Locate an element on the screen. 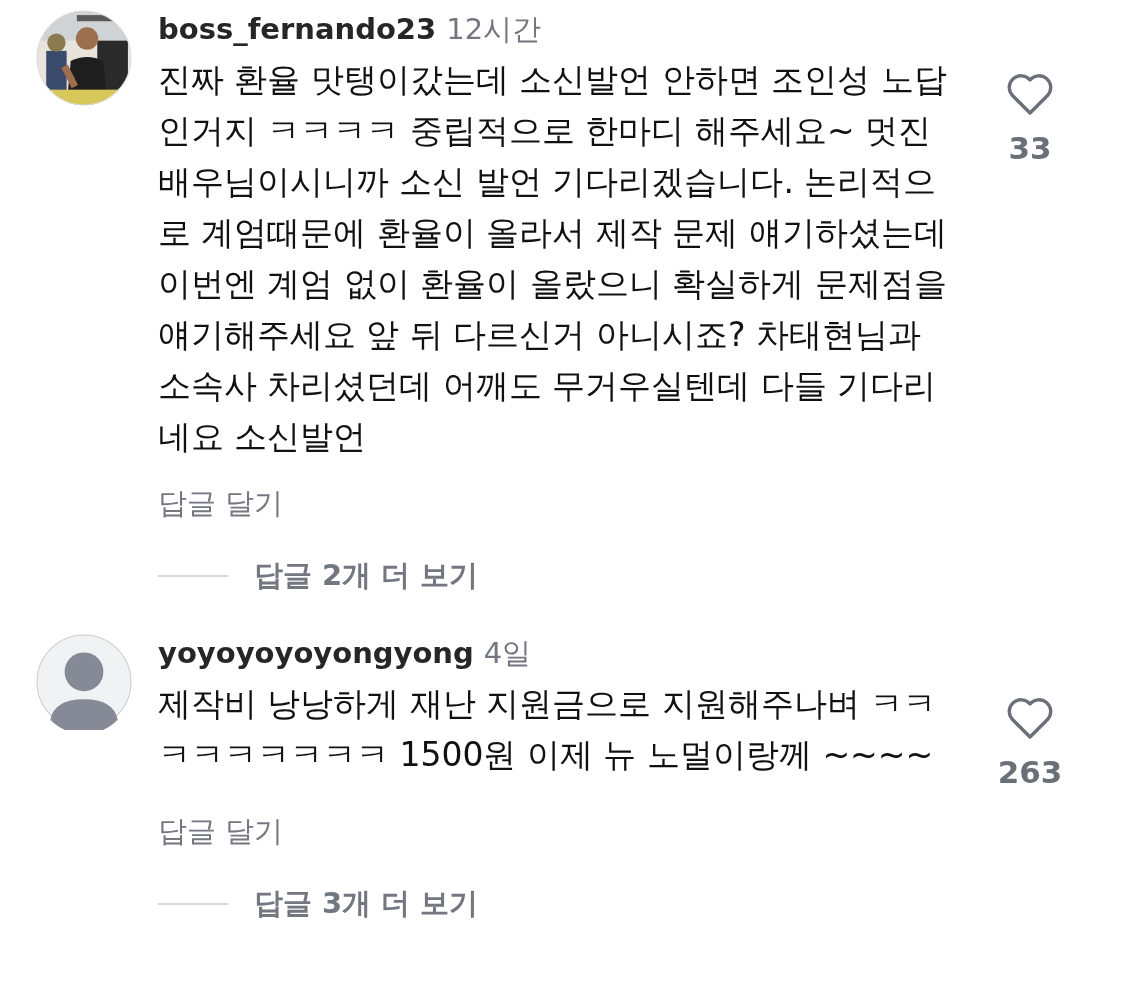  view-replies-link: 답글 2개 더 보기 is located at coordinates (366, 576).